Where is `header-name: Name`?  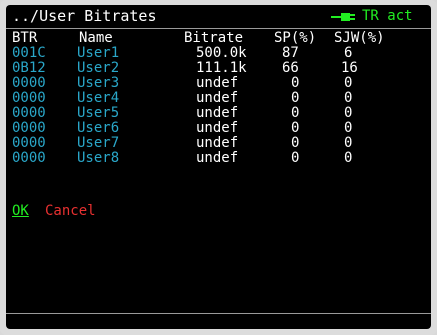 header-name: Name is located at coordinates (96, 38).